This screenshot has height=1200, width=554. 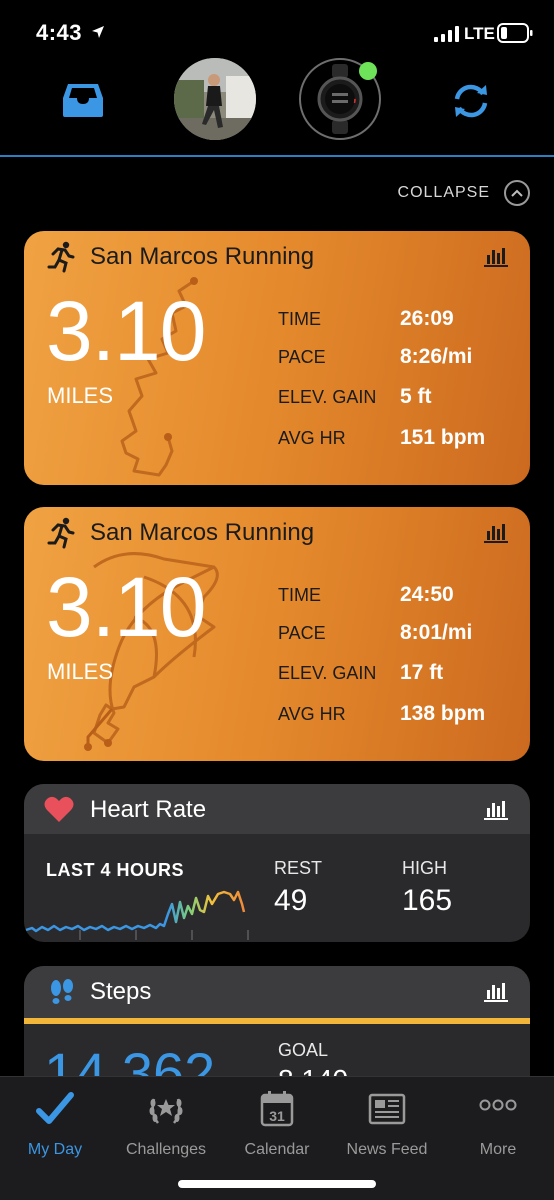 What do you see at coordinates (436, 356) in the screenshot?
I see `pace-value: 8:26/mi` at bounding box center [436, 356].